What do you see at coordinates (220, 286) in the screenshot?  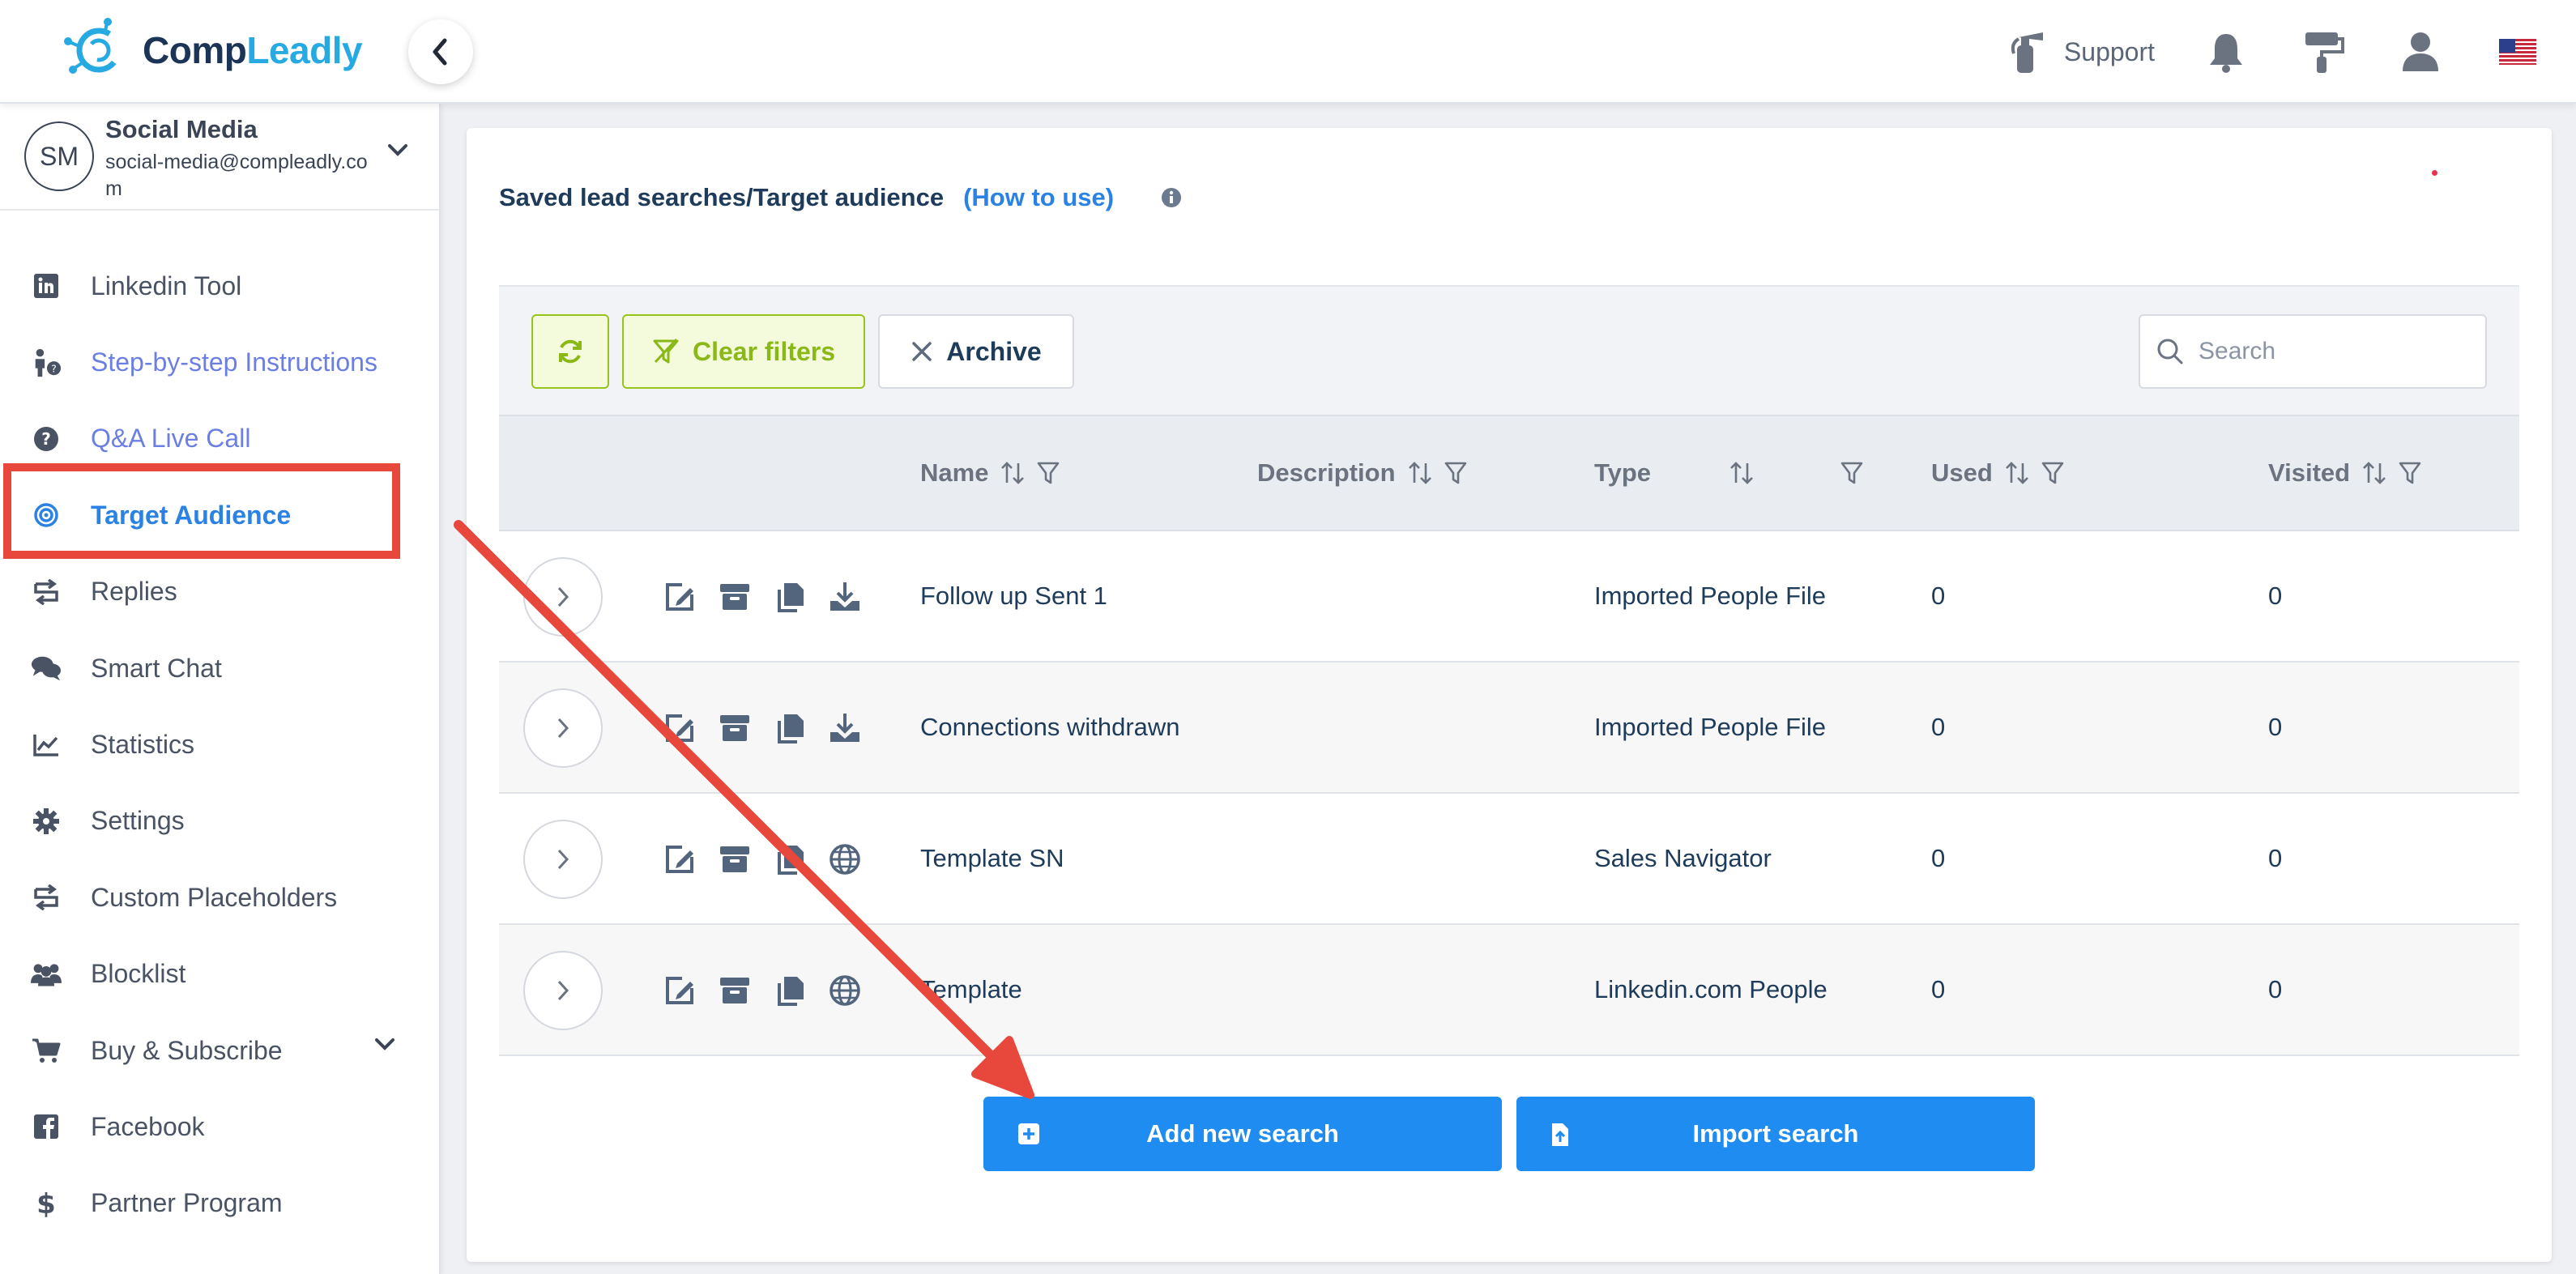 I see `sidebar-item-linkedin-tool: Linkedin Tool` at bounding box center [220, 286].